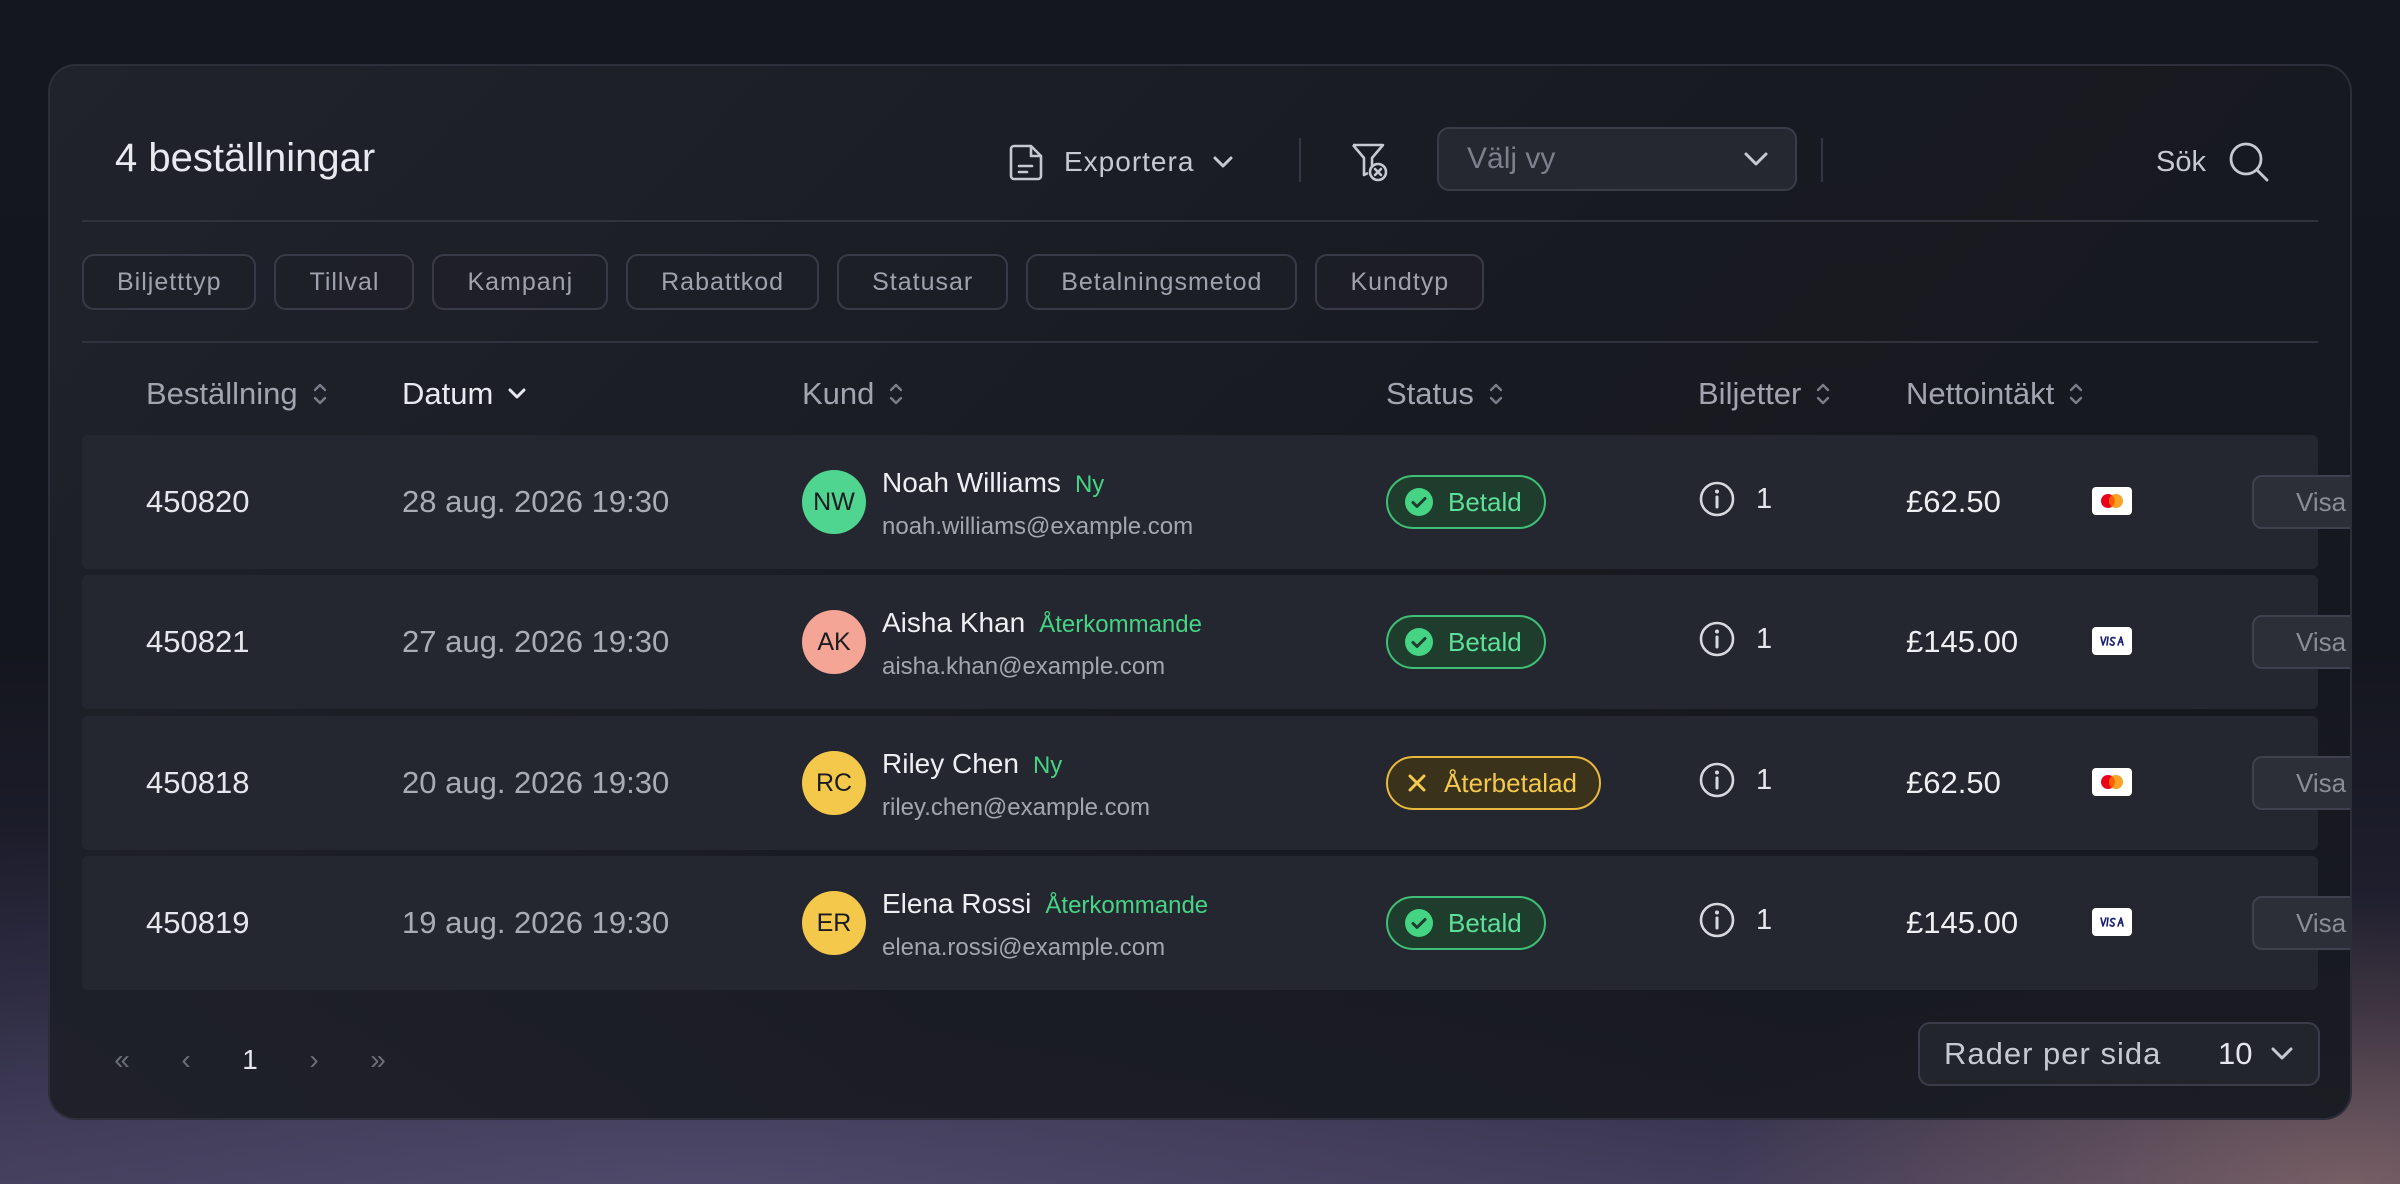 Image resolution: width=2400 pixels, height=1184 pixels. I want to click on column-header-net-revenue: Nettointäkt, so click(1995, 394).